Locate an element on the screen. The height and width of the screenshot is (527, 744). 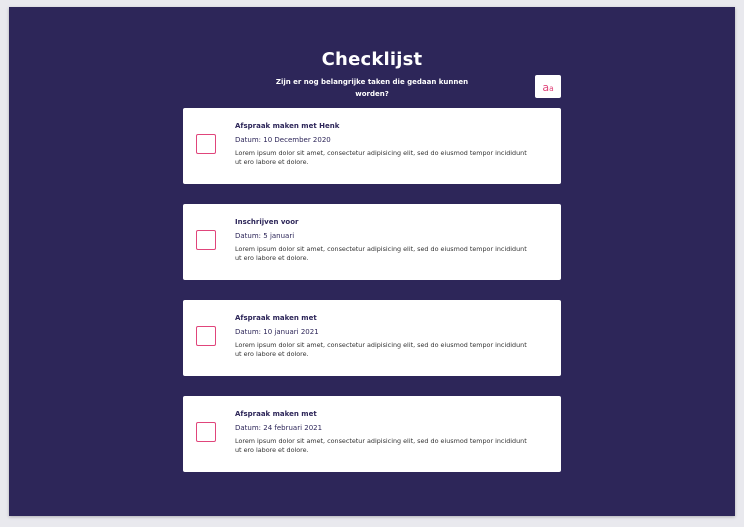
task-date: Datum: 5 januari is located at coordinates (265, 236).